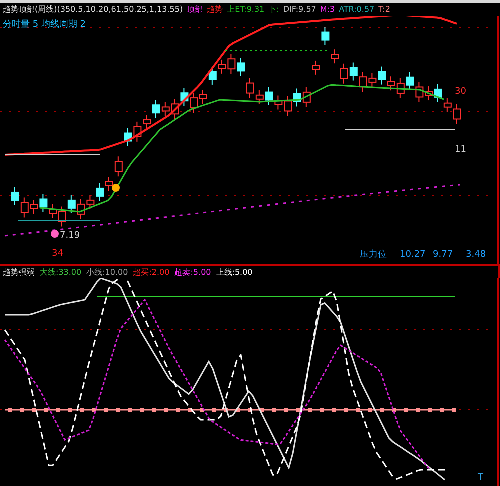  What do you see at coordinates (384, 9) in the screenshot?
I see `indicator-label: T:2` at bounding box center [384, 9].